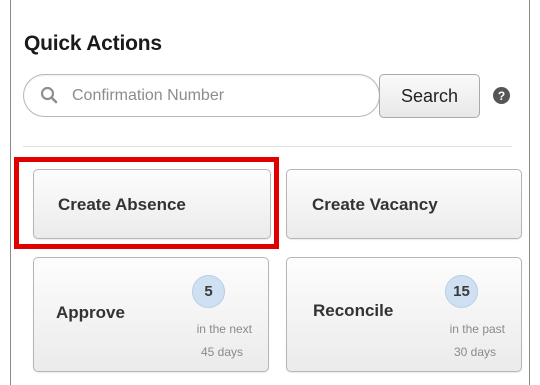 This screenshot has width=540, height=385. Describe the element at coordinates (461, 291) in the screenshot. I see `reconcile-count-badge: 15` at that location.